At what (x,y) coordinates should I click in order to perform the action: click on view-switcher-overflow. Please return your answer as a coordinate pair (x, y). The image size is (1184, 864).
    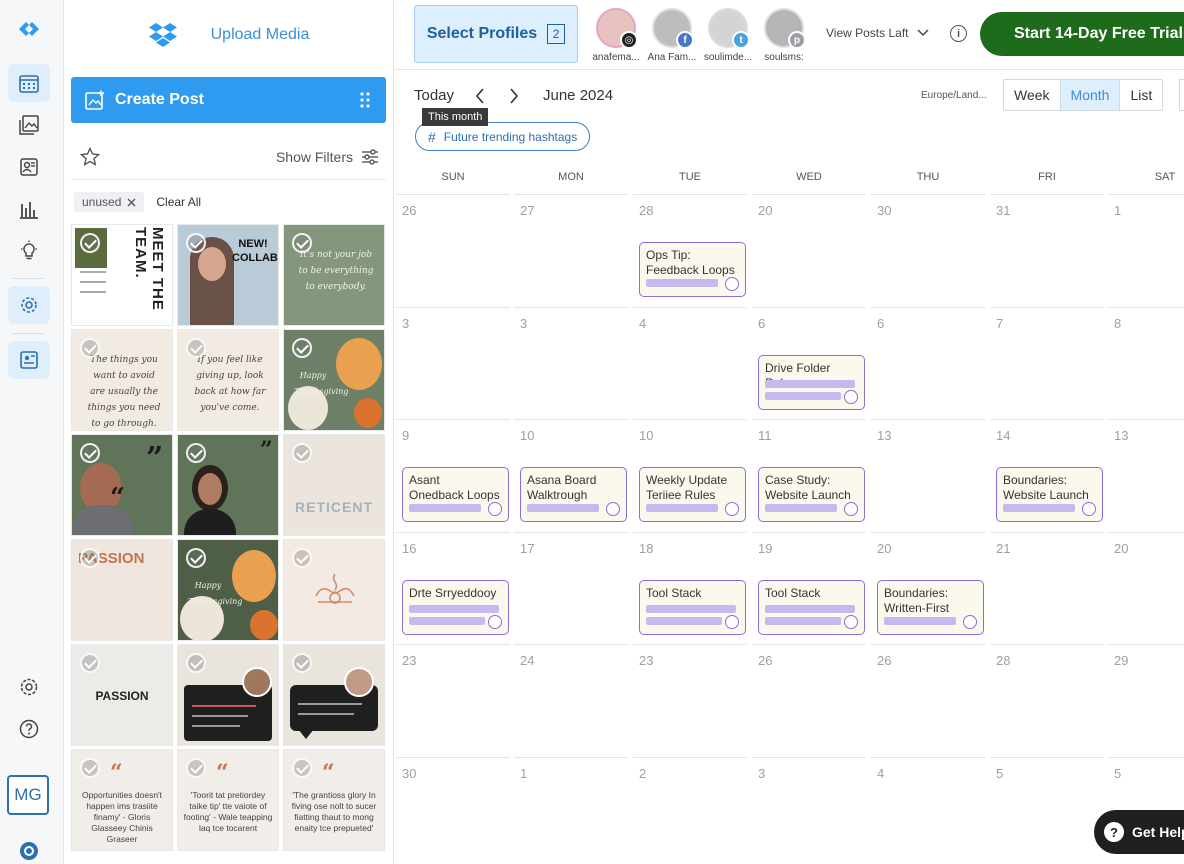
    Looking at the image, I should click on (1181, 95).